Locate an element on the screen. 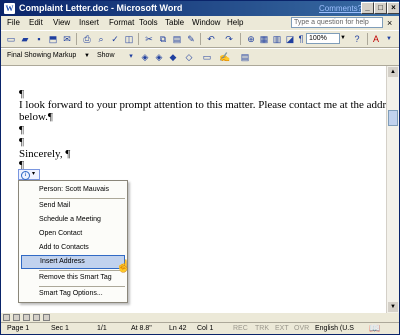  paste-icon: ▤ is located at coordinates (177, 39).